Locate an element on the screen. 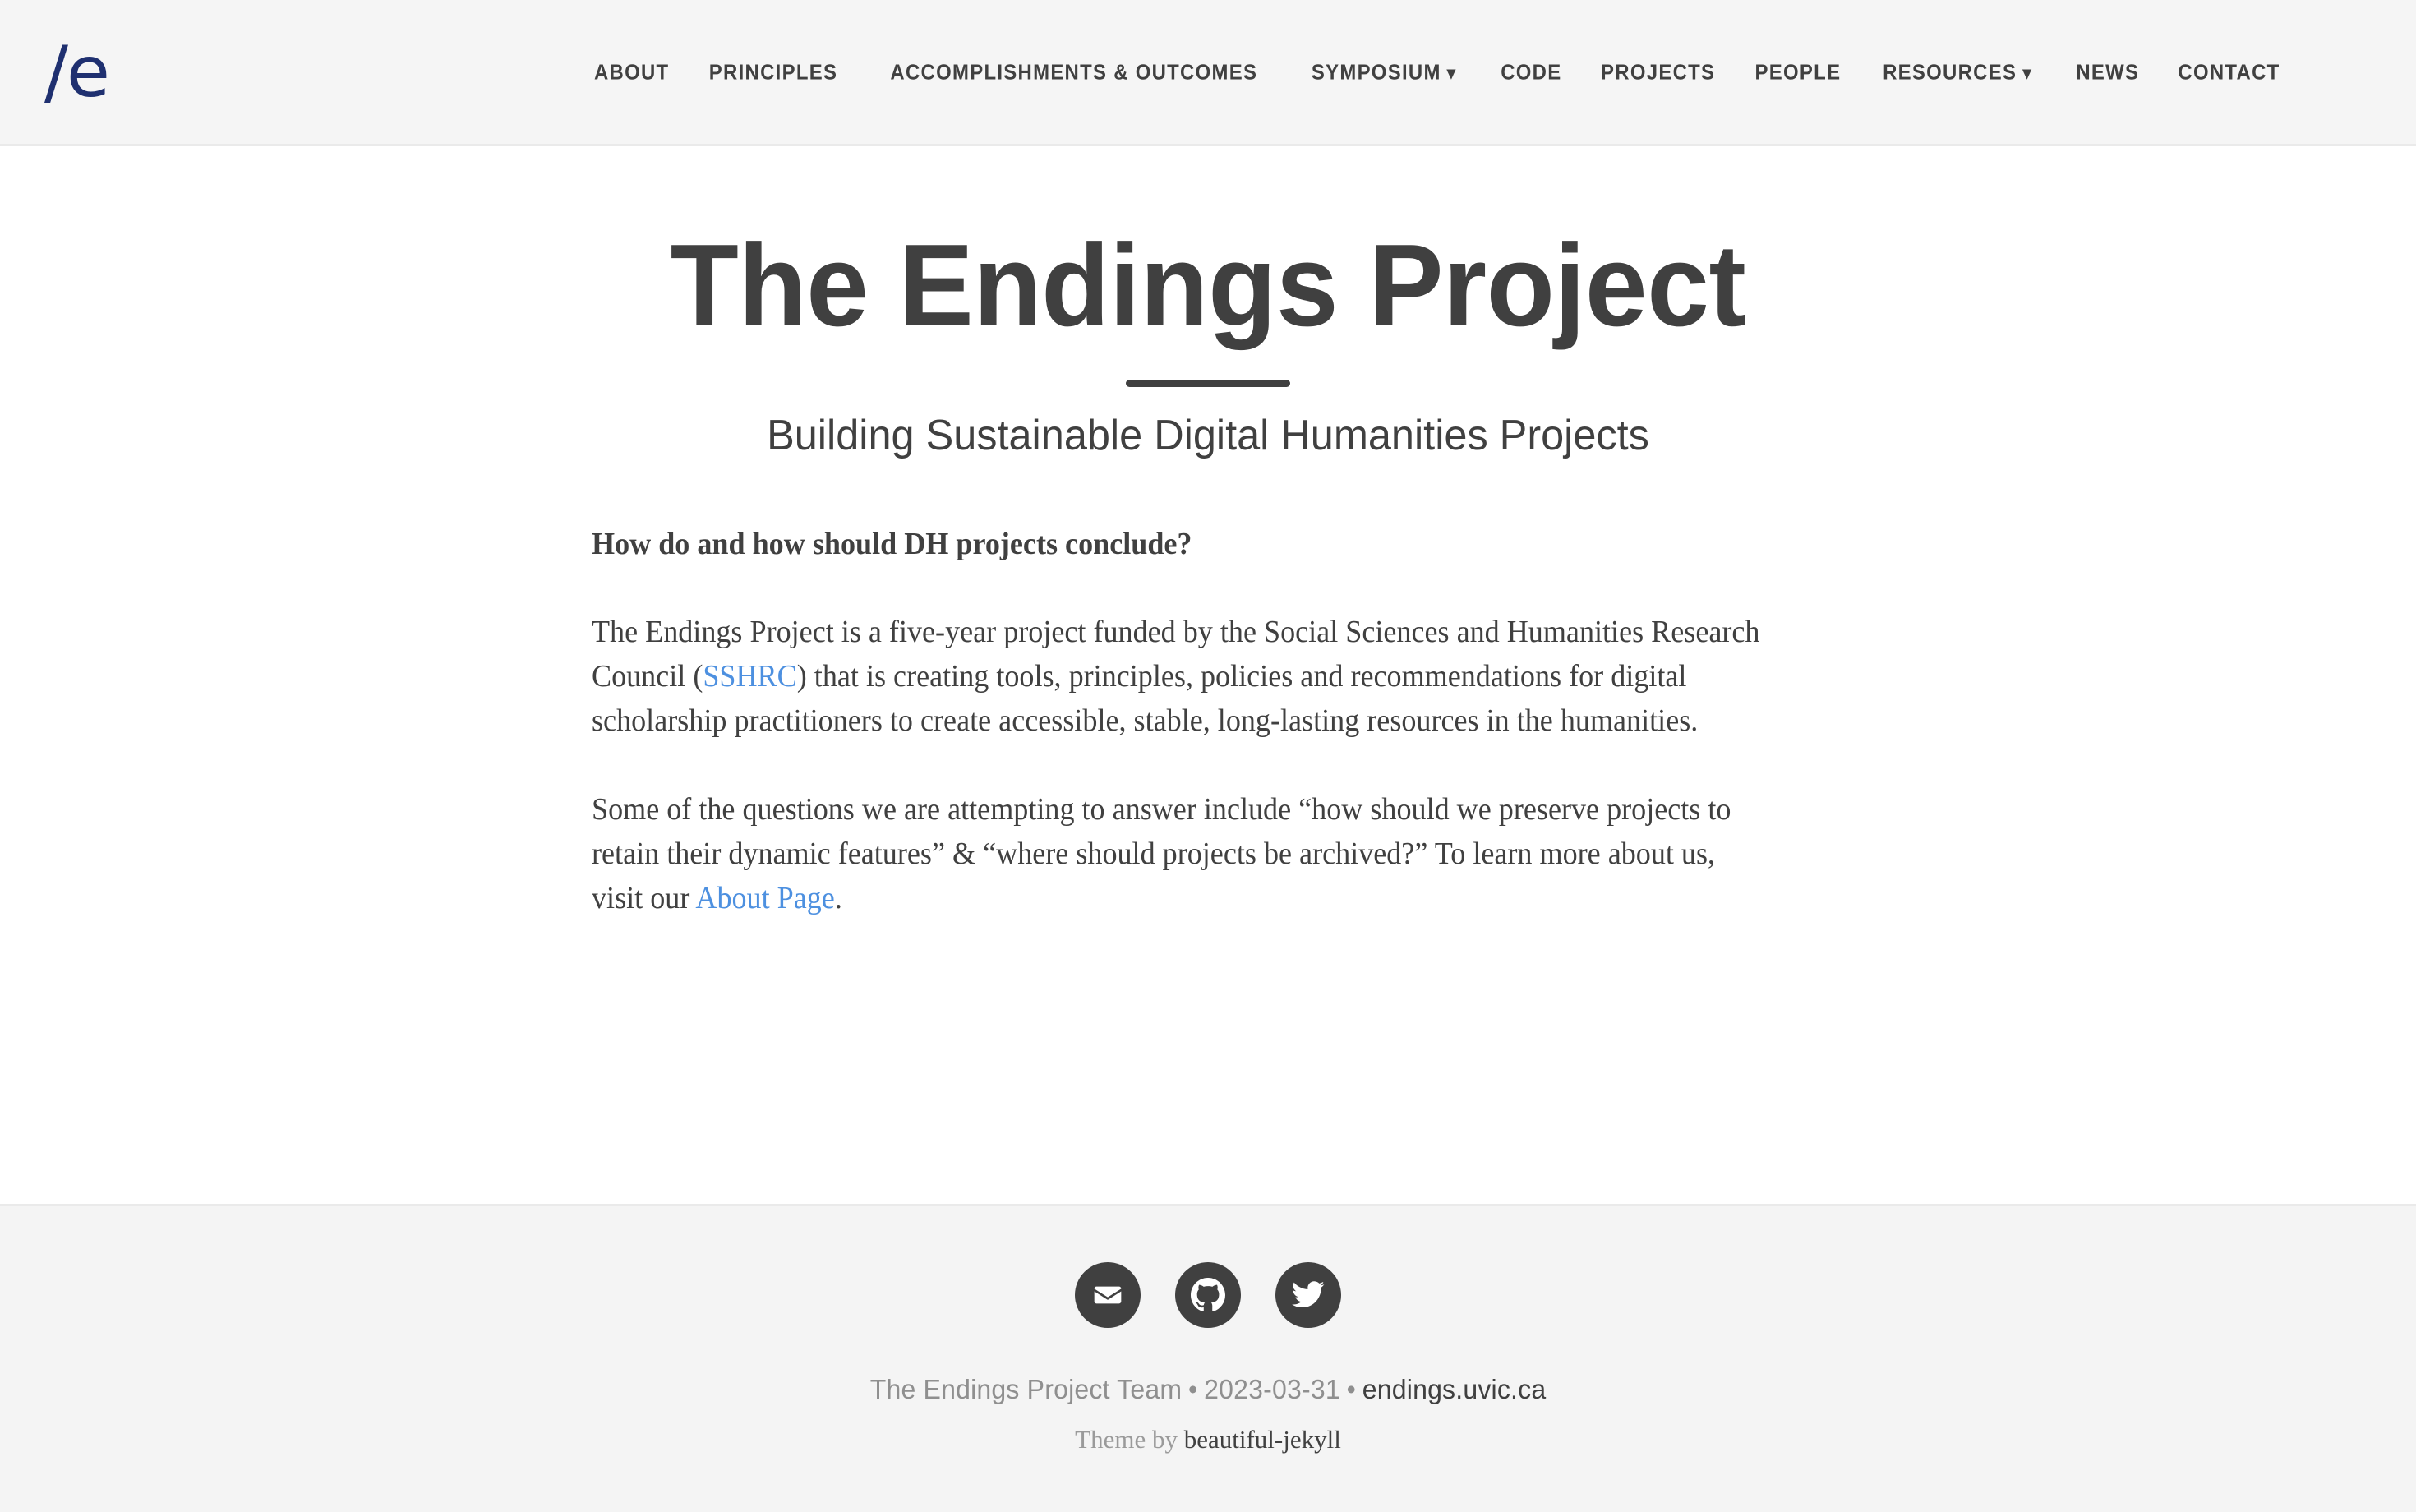  social-link-twitter is located at coordinates (1308, 1295).